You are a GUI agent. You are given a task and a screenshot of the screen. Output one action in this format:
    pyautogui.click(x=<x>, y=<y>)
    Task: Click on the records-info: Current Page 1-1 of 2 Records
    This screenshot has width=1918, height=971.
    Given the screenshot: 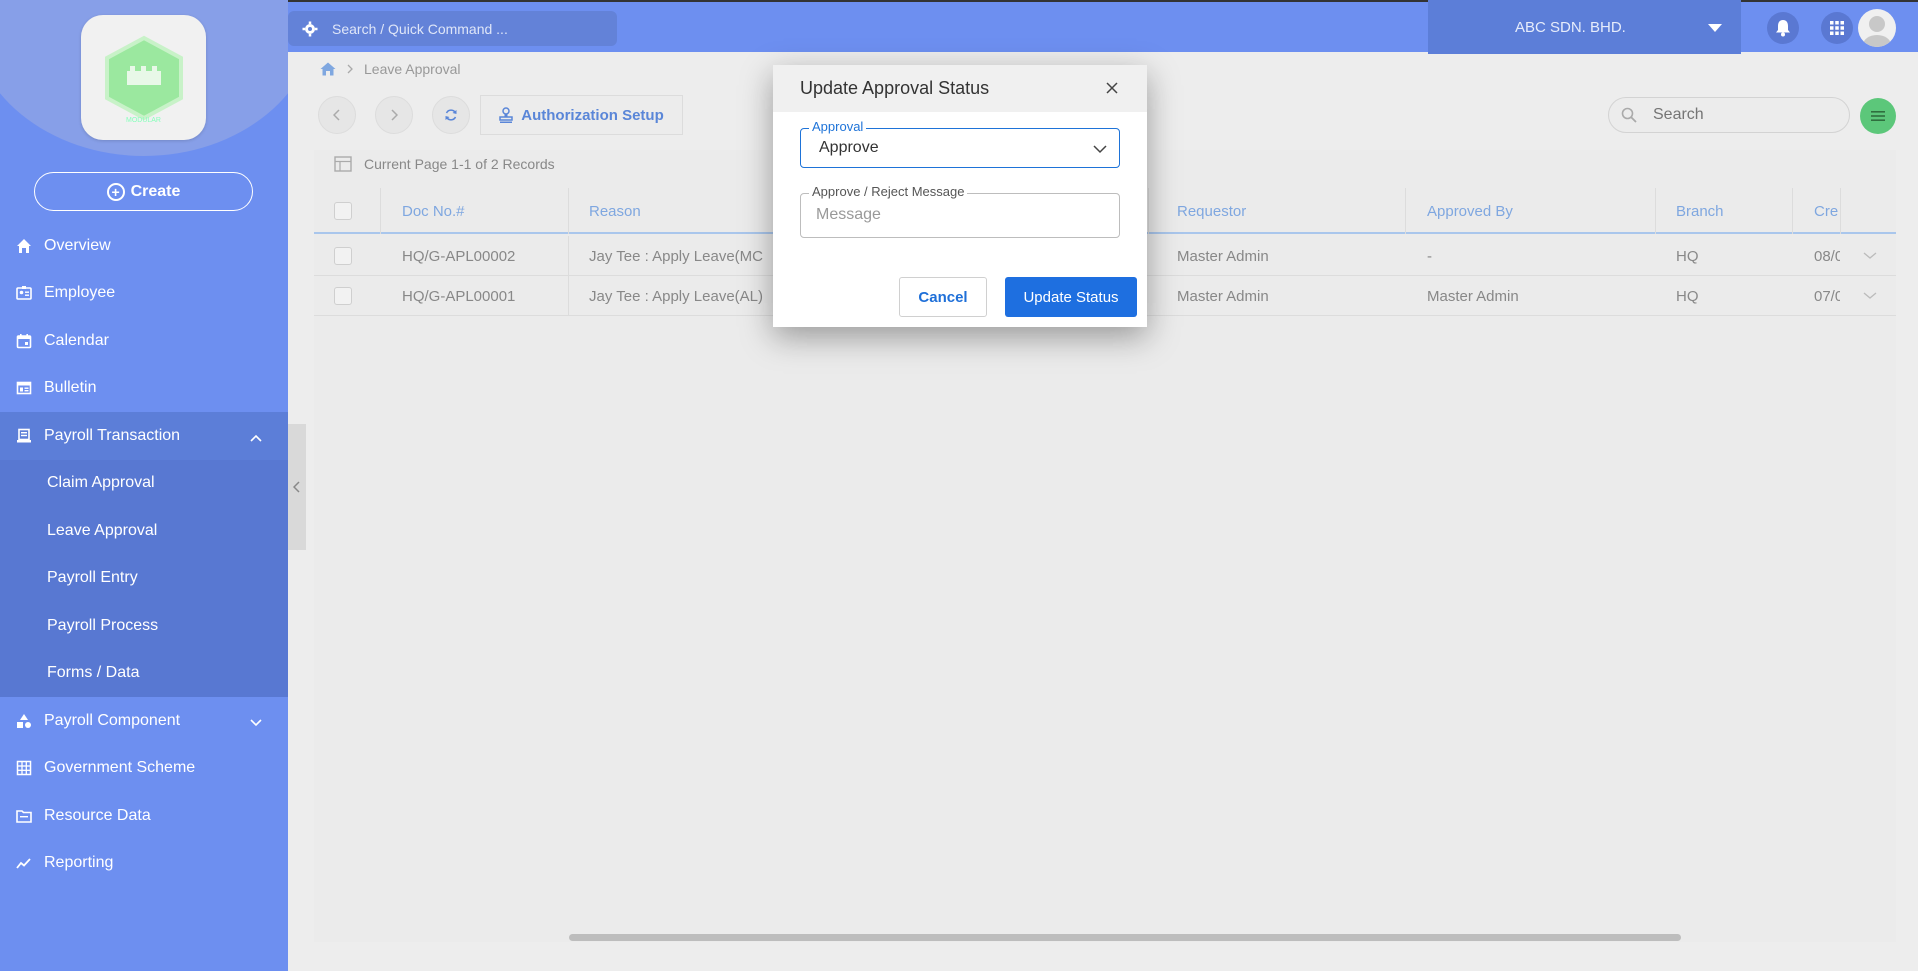 What is the action you would take?
    pyautogui.click(x=444, y=164)
    